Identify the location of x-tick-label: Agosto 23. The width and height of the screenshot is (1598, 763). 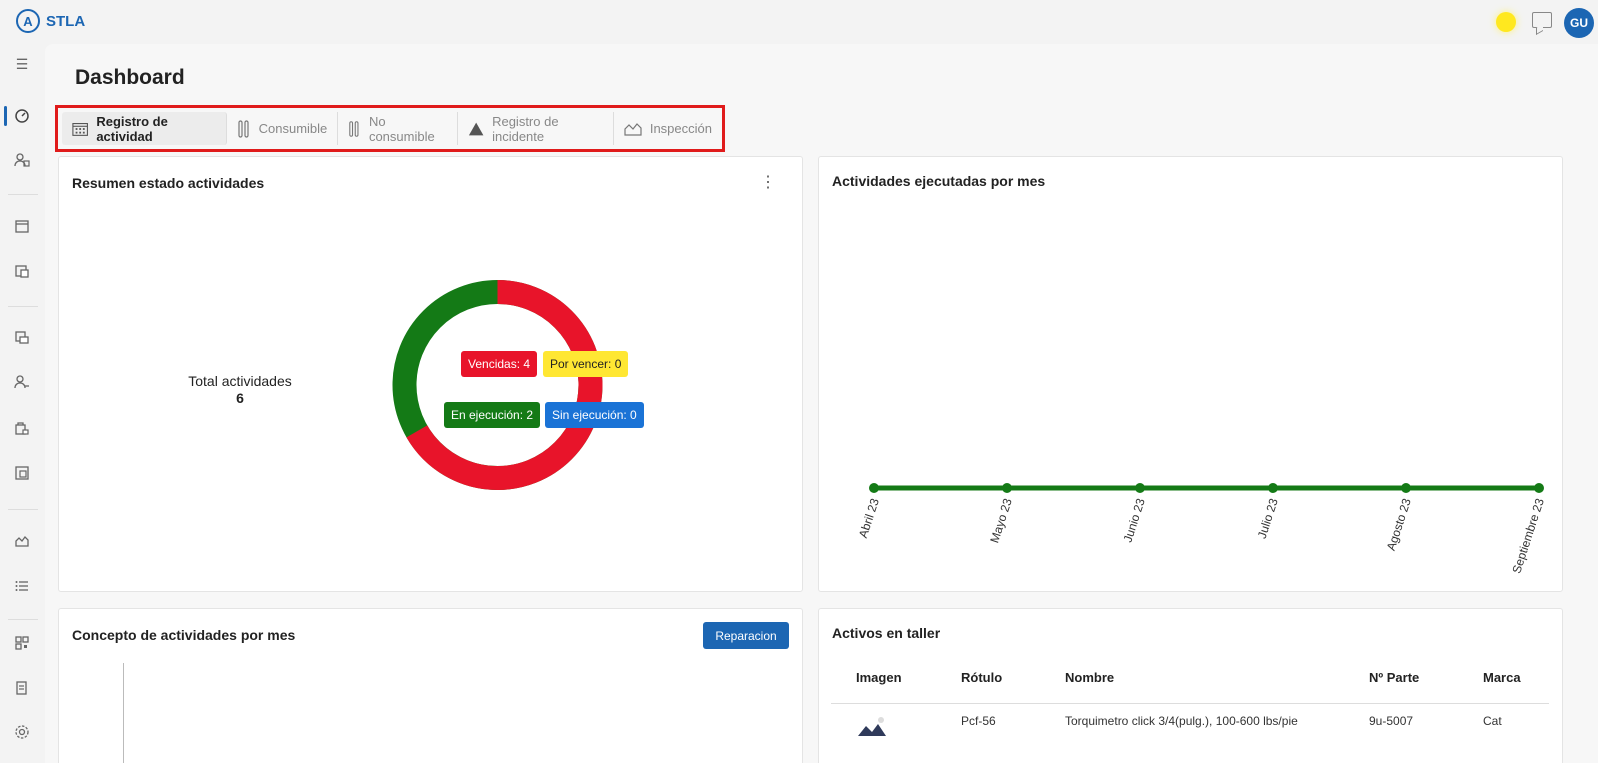
(1399, 524).